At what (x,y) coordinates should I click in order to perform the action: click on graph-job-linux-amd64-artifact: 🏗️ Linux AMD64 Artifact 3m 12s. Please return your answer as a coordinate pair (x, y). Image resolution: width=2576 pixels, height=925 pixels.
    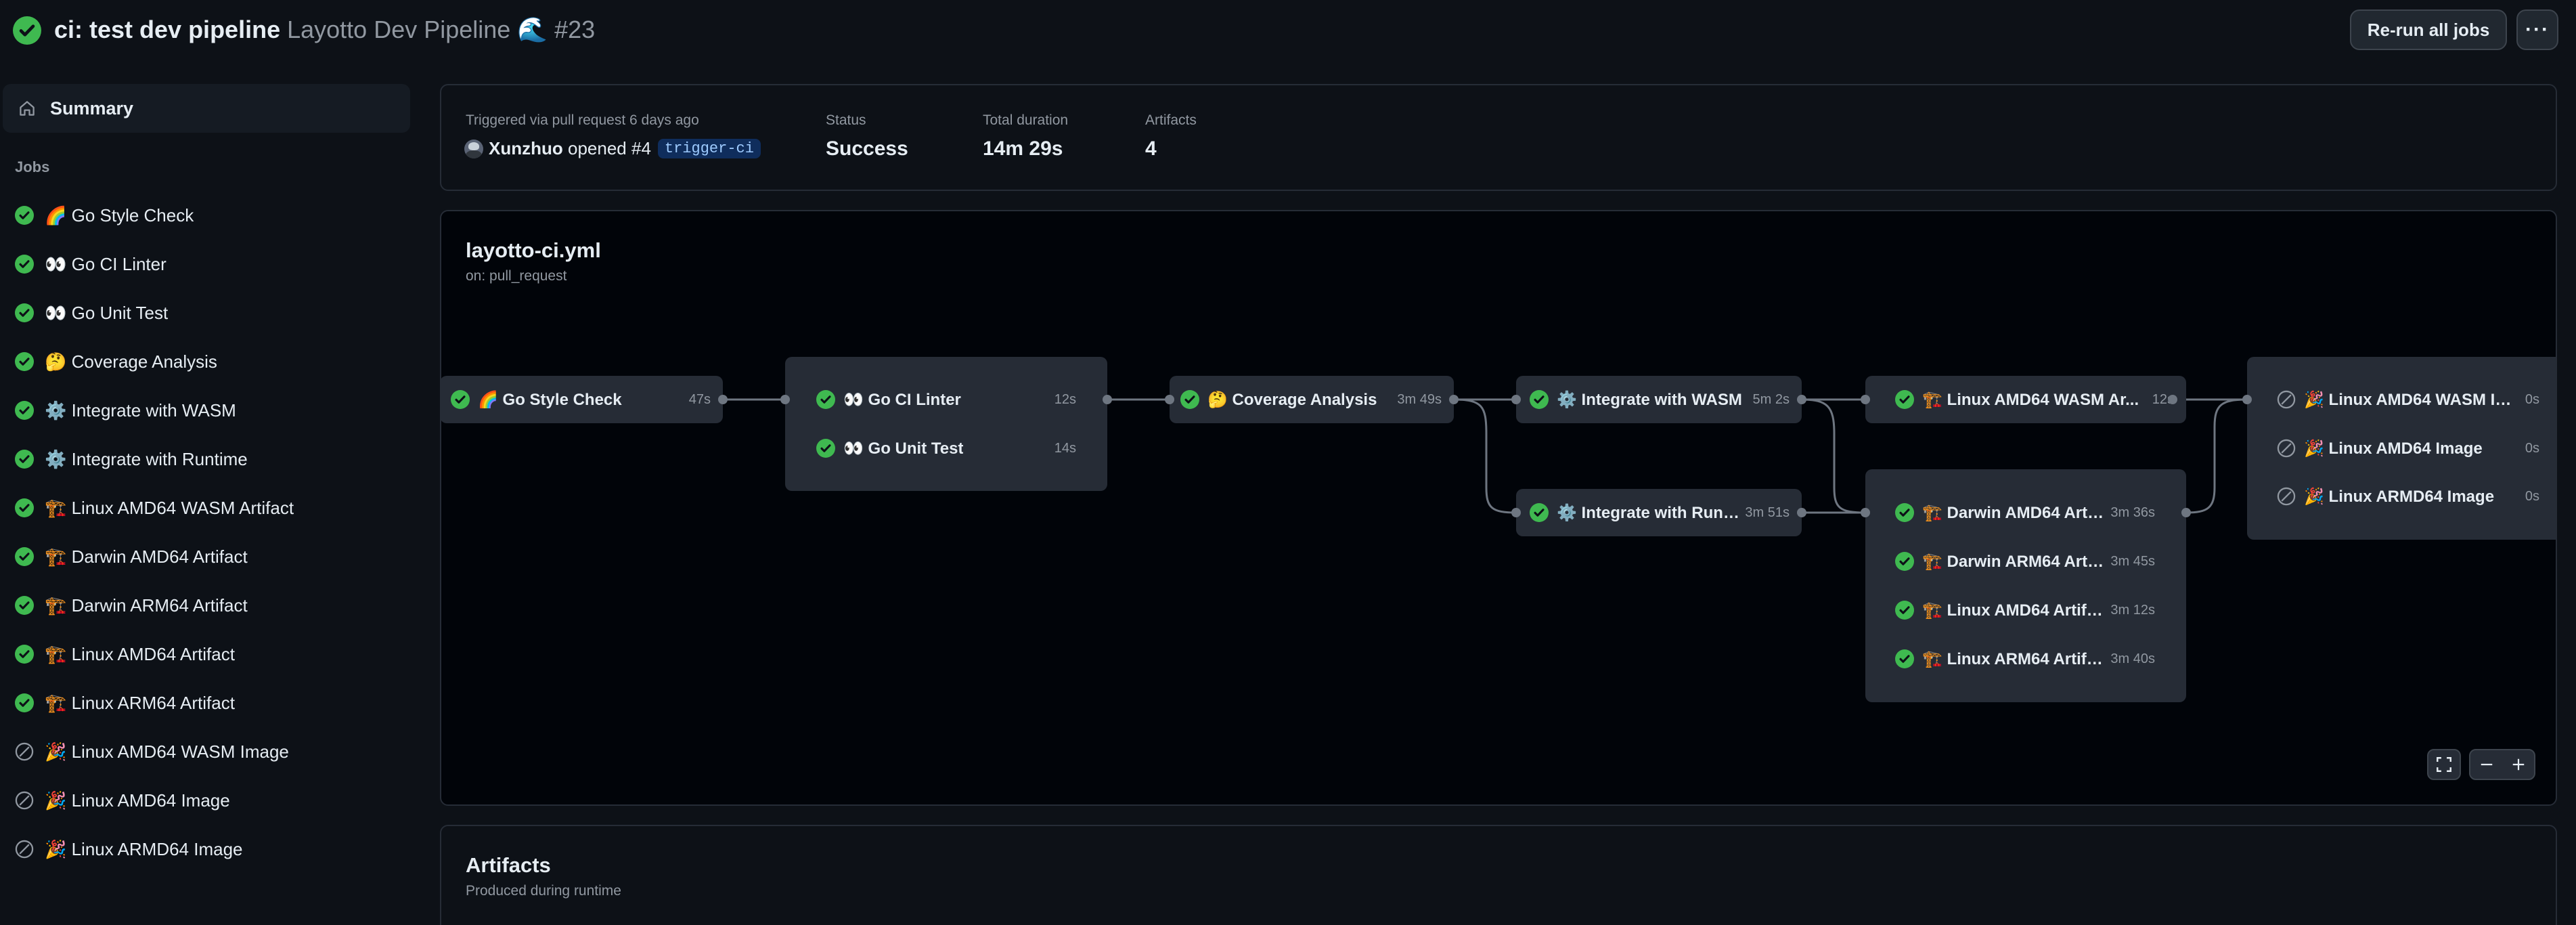
    Looking at the image, I should click on (2025, 610).